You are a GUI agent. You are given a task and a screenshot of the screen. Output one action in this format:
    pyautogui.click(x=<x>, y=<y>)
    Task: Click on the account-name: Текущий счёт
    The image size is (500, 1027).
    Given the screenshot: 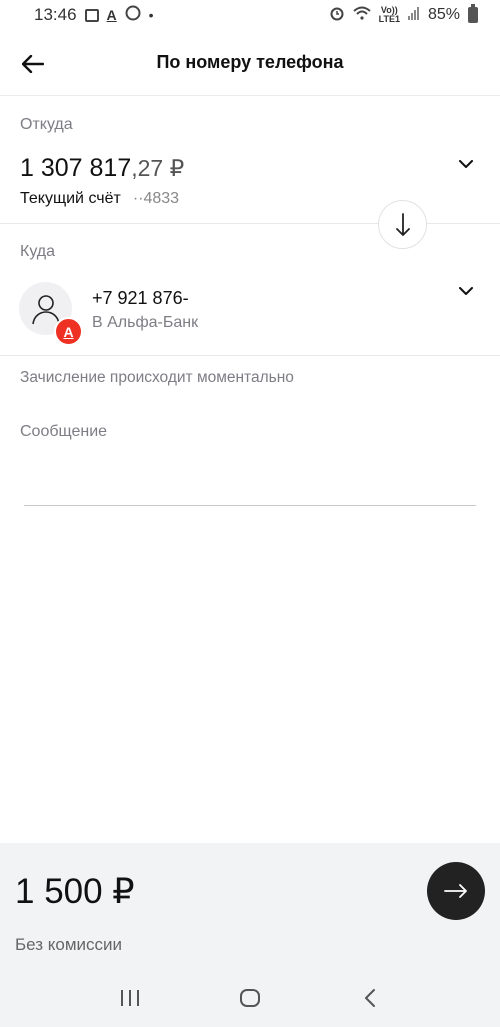 What is the action you would take?
    pyautogui.click(x=70, y=198)
    